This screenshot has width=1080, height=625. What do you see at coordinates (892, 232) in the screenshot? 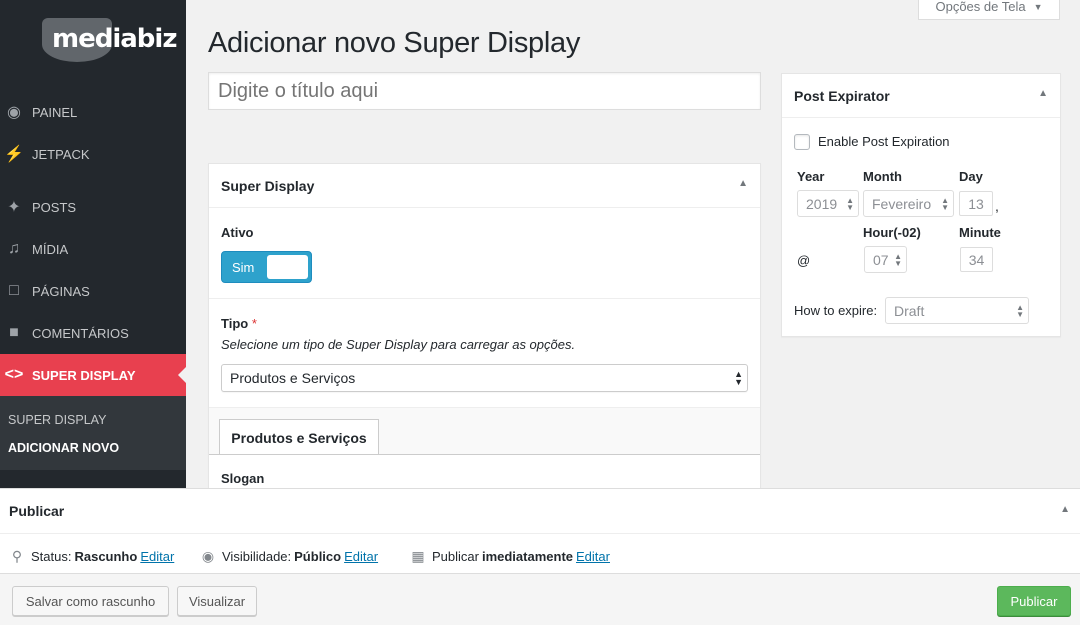
I see `hour-label: Hour(-02)` at bounding box center [892, 232].